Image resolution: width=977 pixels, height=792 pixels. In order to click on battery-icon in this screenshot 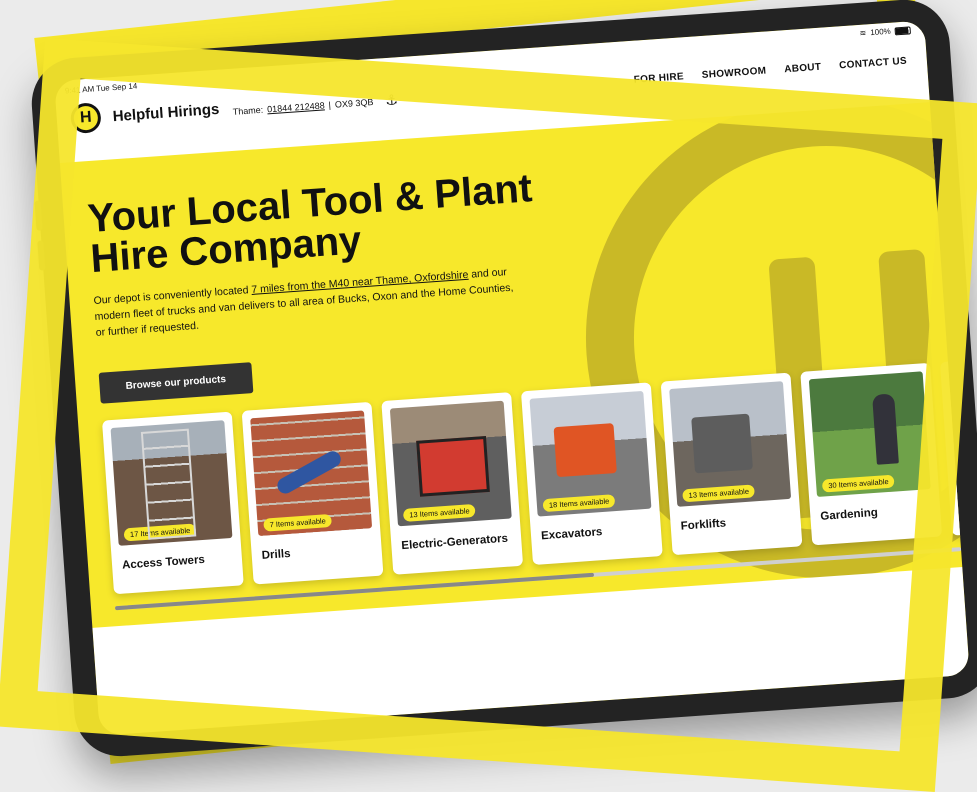, I will do `click(902, 30)`.